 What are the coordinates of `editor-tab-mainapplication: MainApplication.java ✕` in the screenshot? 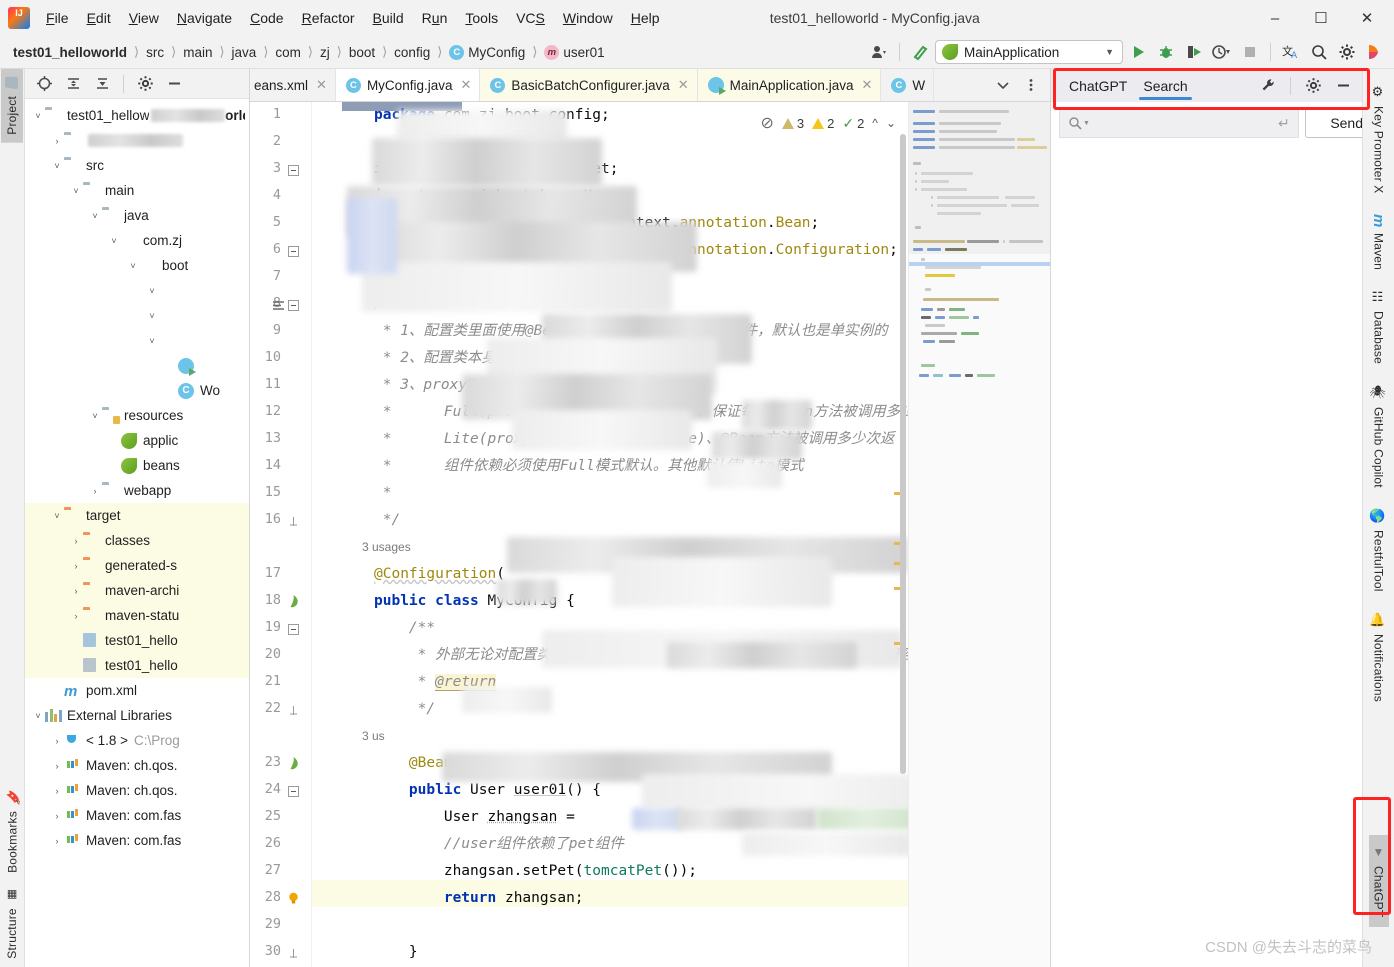 It's located at (789, 85).